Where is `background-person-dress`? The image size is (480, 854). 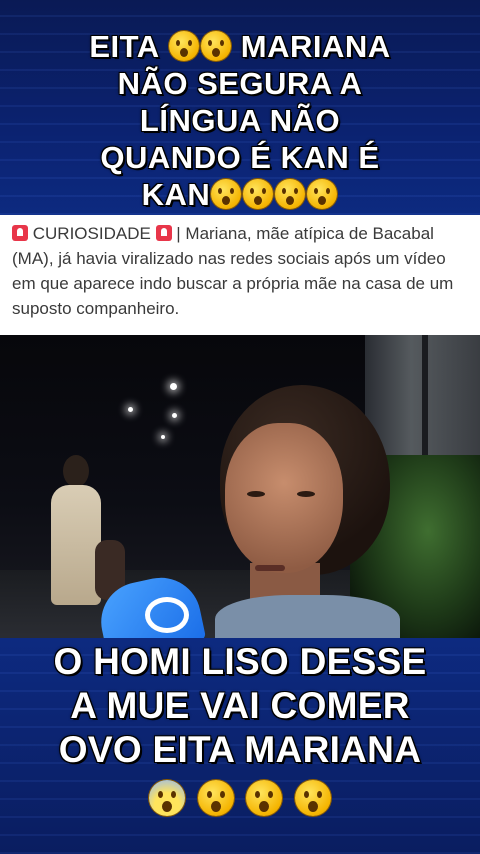 background-person-dress is located at coordinates (76, 545).